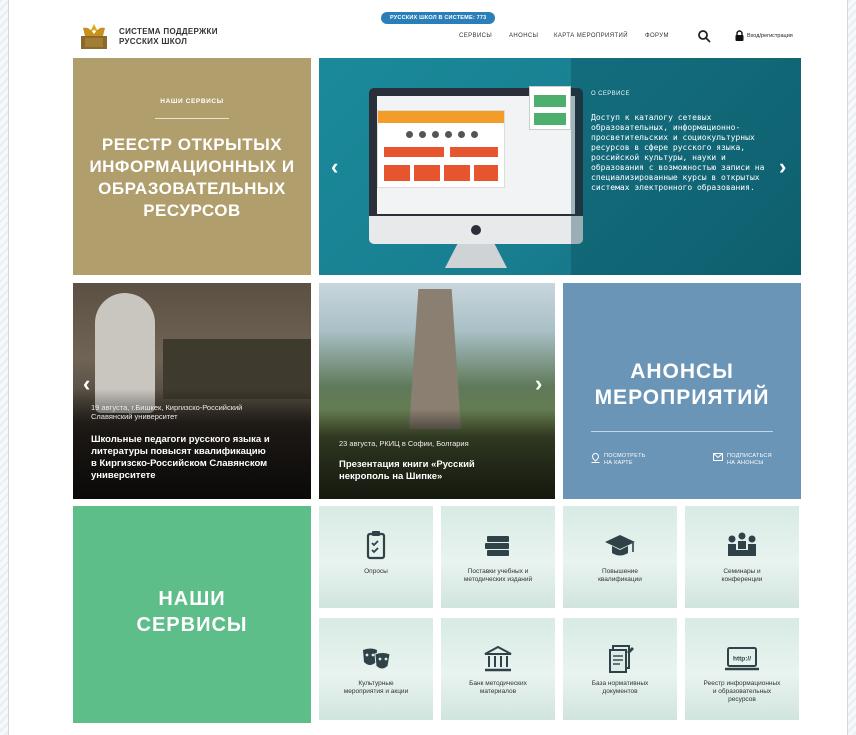 Image resolution: width=856 pixels, height=735 pixels. Describe the element at coordinates (782, 167) in the screenshot. I see `hero-next-arrow-icon: ›` at that location.